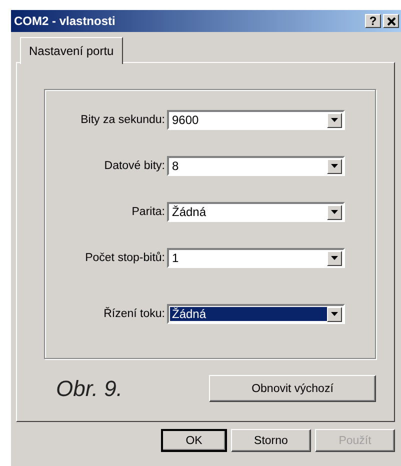  I want to click on dropdown: 1, so click(256, 258).